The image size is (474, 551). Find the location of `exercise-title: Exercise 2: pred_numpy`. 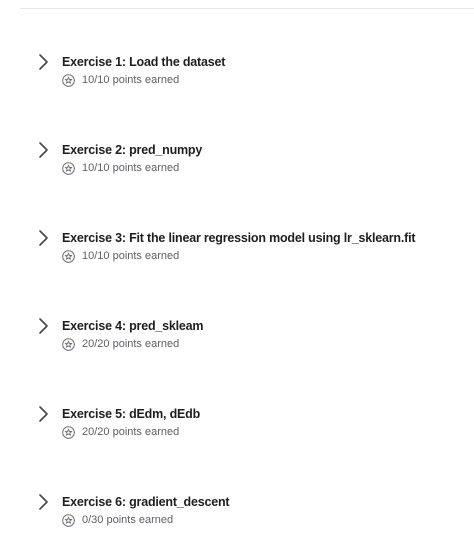

exercise-title: Exercise 2: pred_numpy is located at coordinates (132, 150).